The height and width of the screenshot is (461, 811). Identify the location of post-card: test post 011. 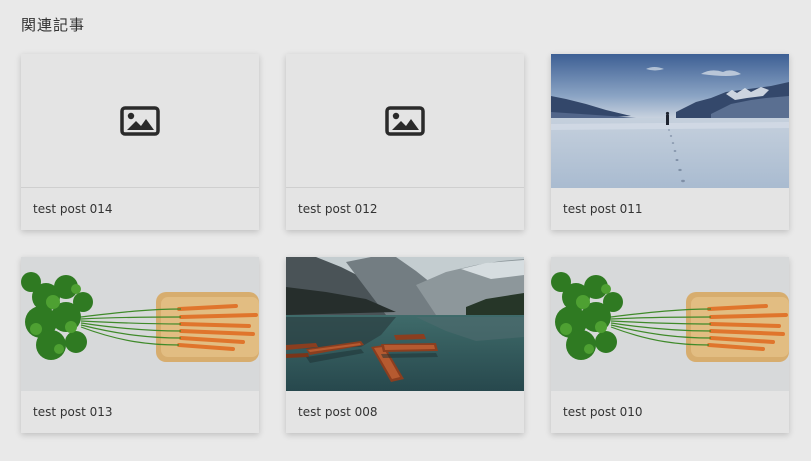
(670, 142).